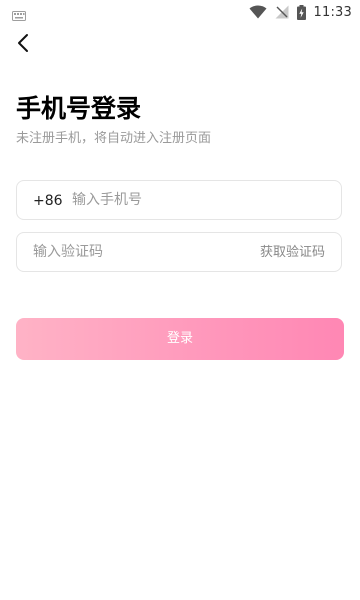  Describe the element at coordinates (114, 138) in the screenshot. I see `page-subtitle: 未注册手机，将自动进入注册页面` at that location.